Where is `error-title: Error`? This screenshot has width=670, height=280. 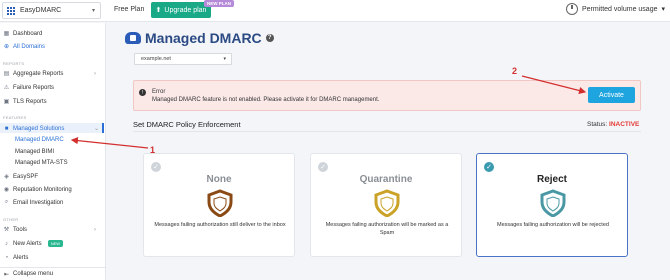 error-title: Error is located at coordinates (159, 92).